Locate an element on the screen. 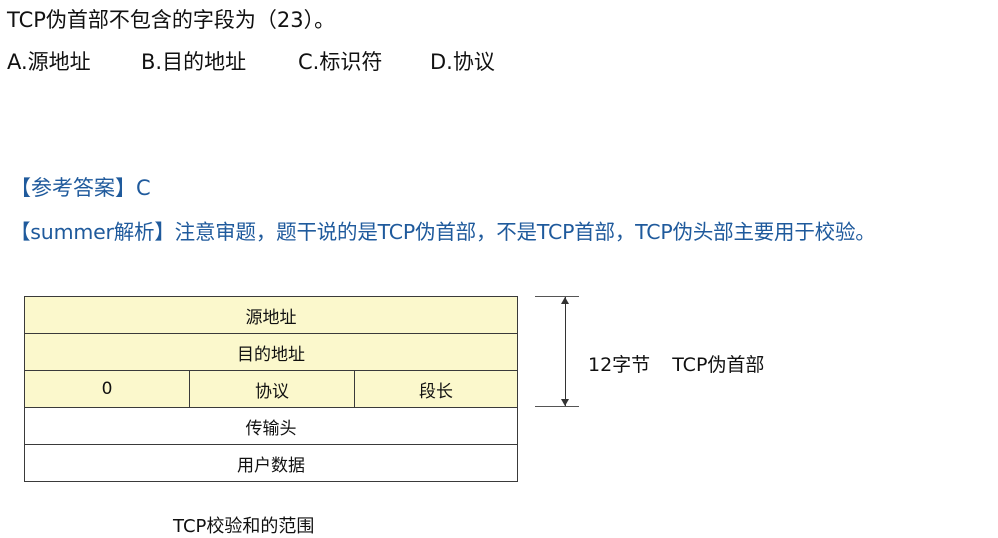  row-source-address: 源地址 is located at coordinates (271, 315).